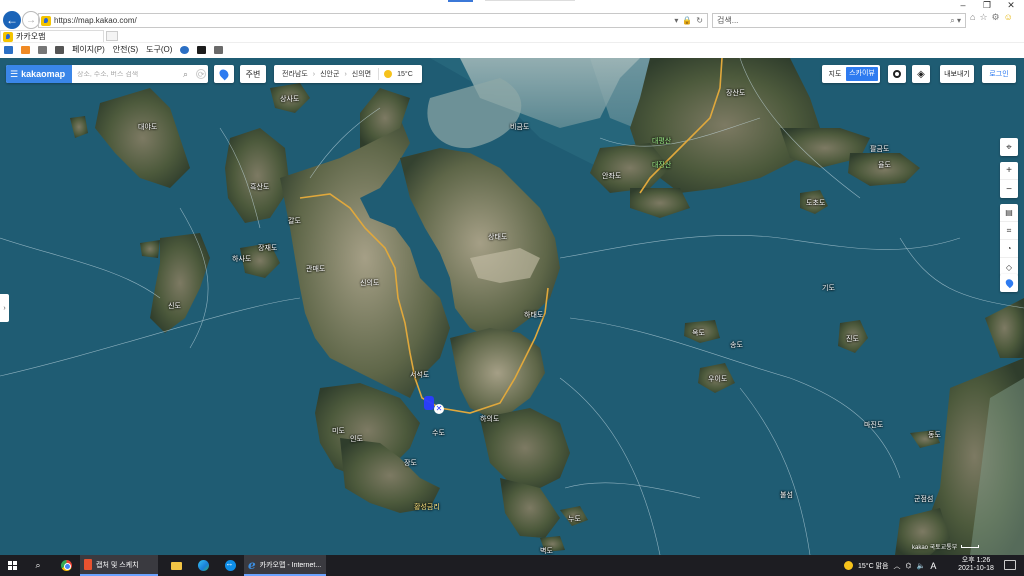  What do you see at coordinates (410, 463) in the screenshot?
I see `map-label: 장도` at bounding box center [410, 463].